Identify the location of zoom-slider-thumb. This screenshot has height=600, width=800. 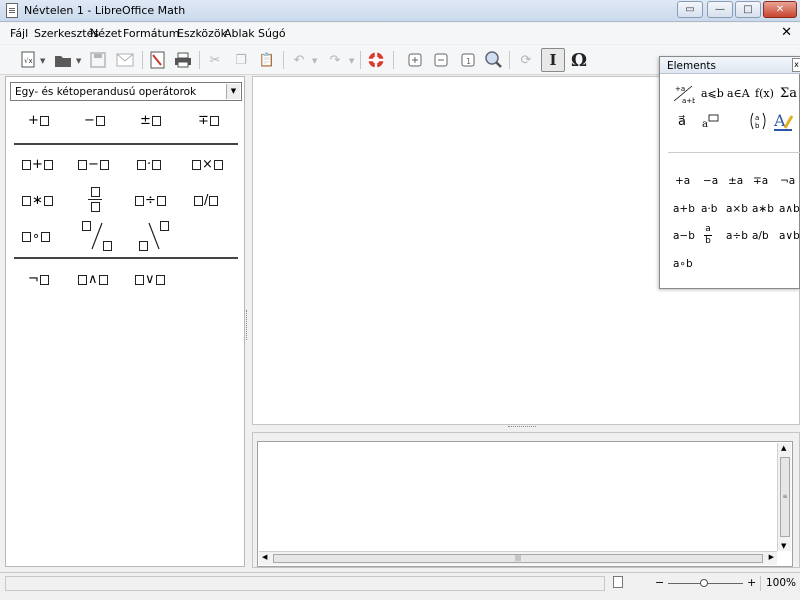
(704, 583).